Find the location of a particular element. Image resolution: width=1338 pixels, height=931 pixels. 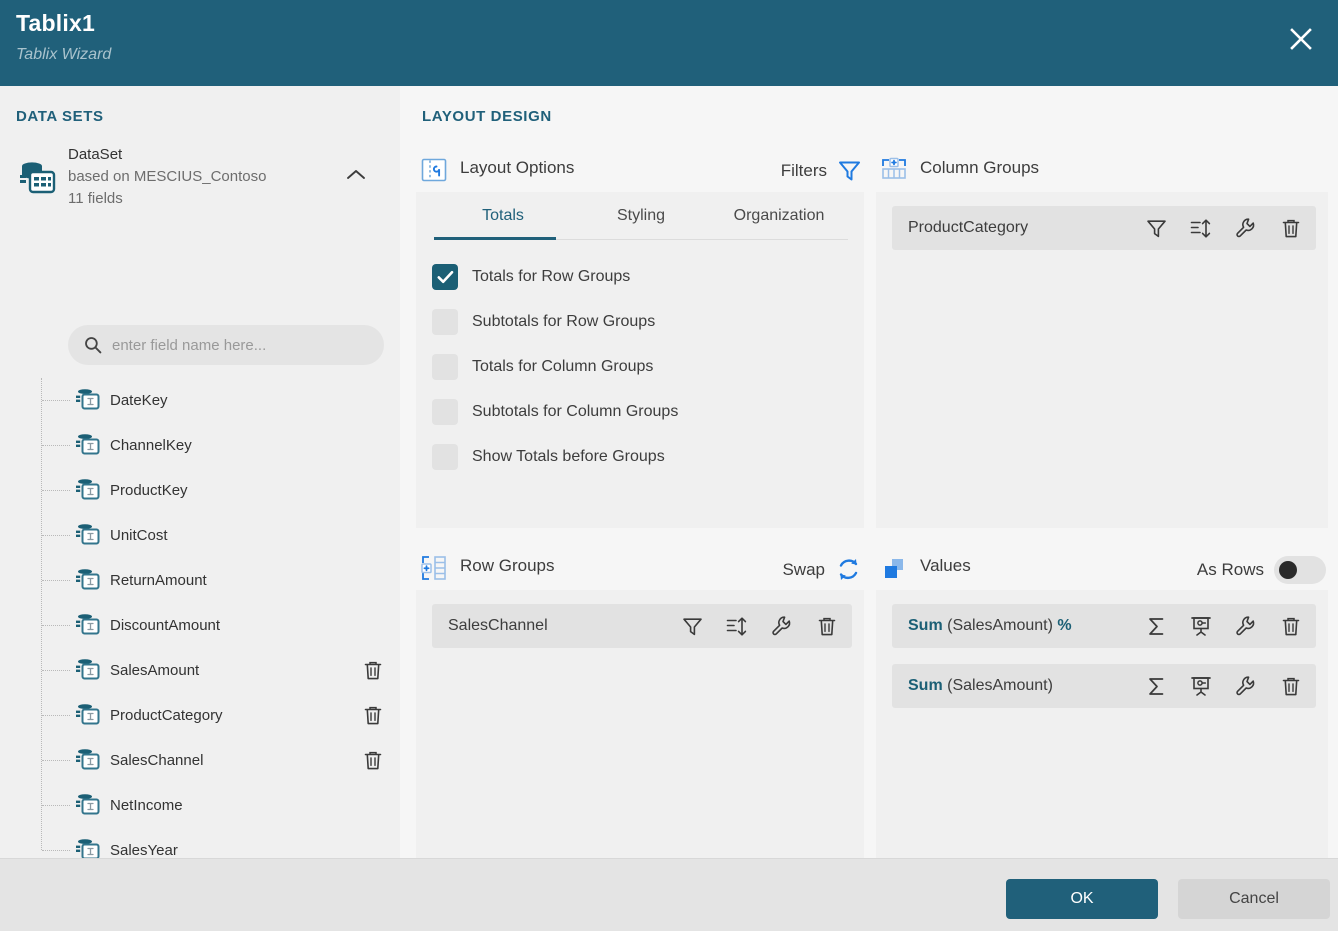

field-label: ProductCategory is located at coordinates (166, 715).